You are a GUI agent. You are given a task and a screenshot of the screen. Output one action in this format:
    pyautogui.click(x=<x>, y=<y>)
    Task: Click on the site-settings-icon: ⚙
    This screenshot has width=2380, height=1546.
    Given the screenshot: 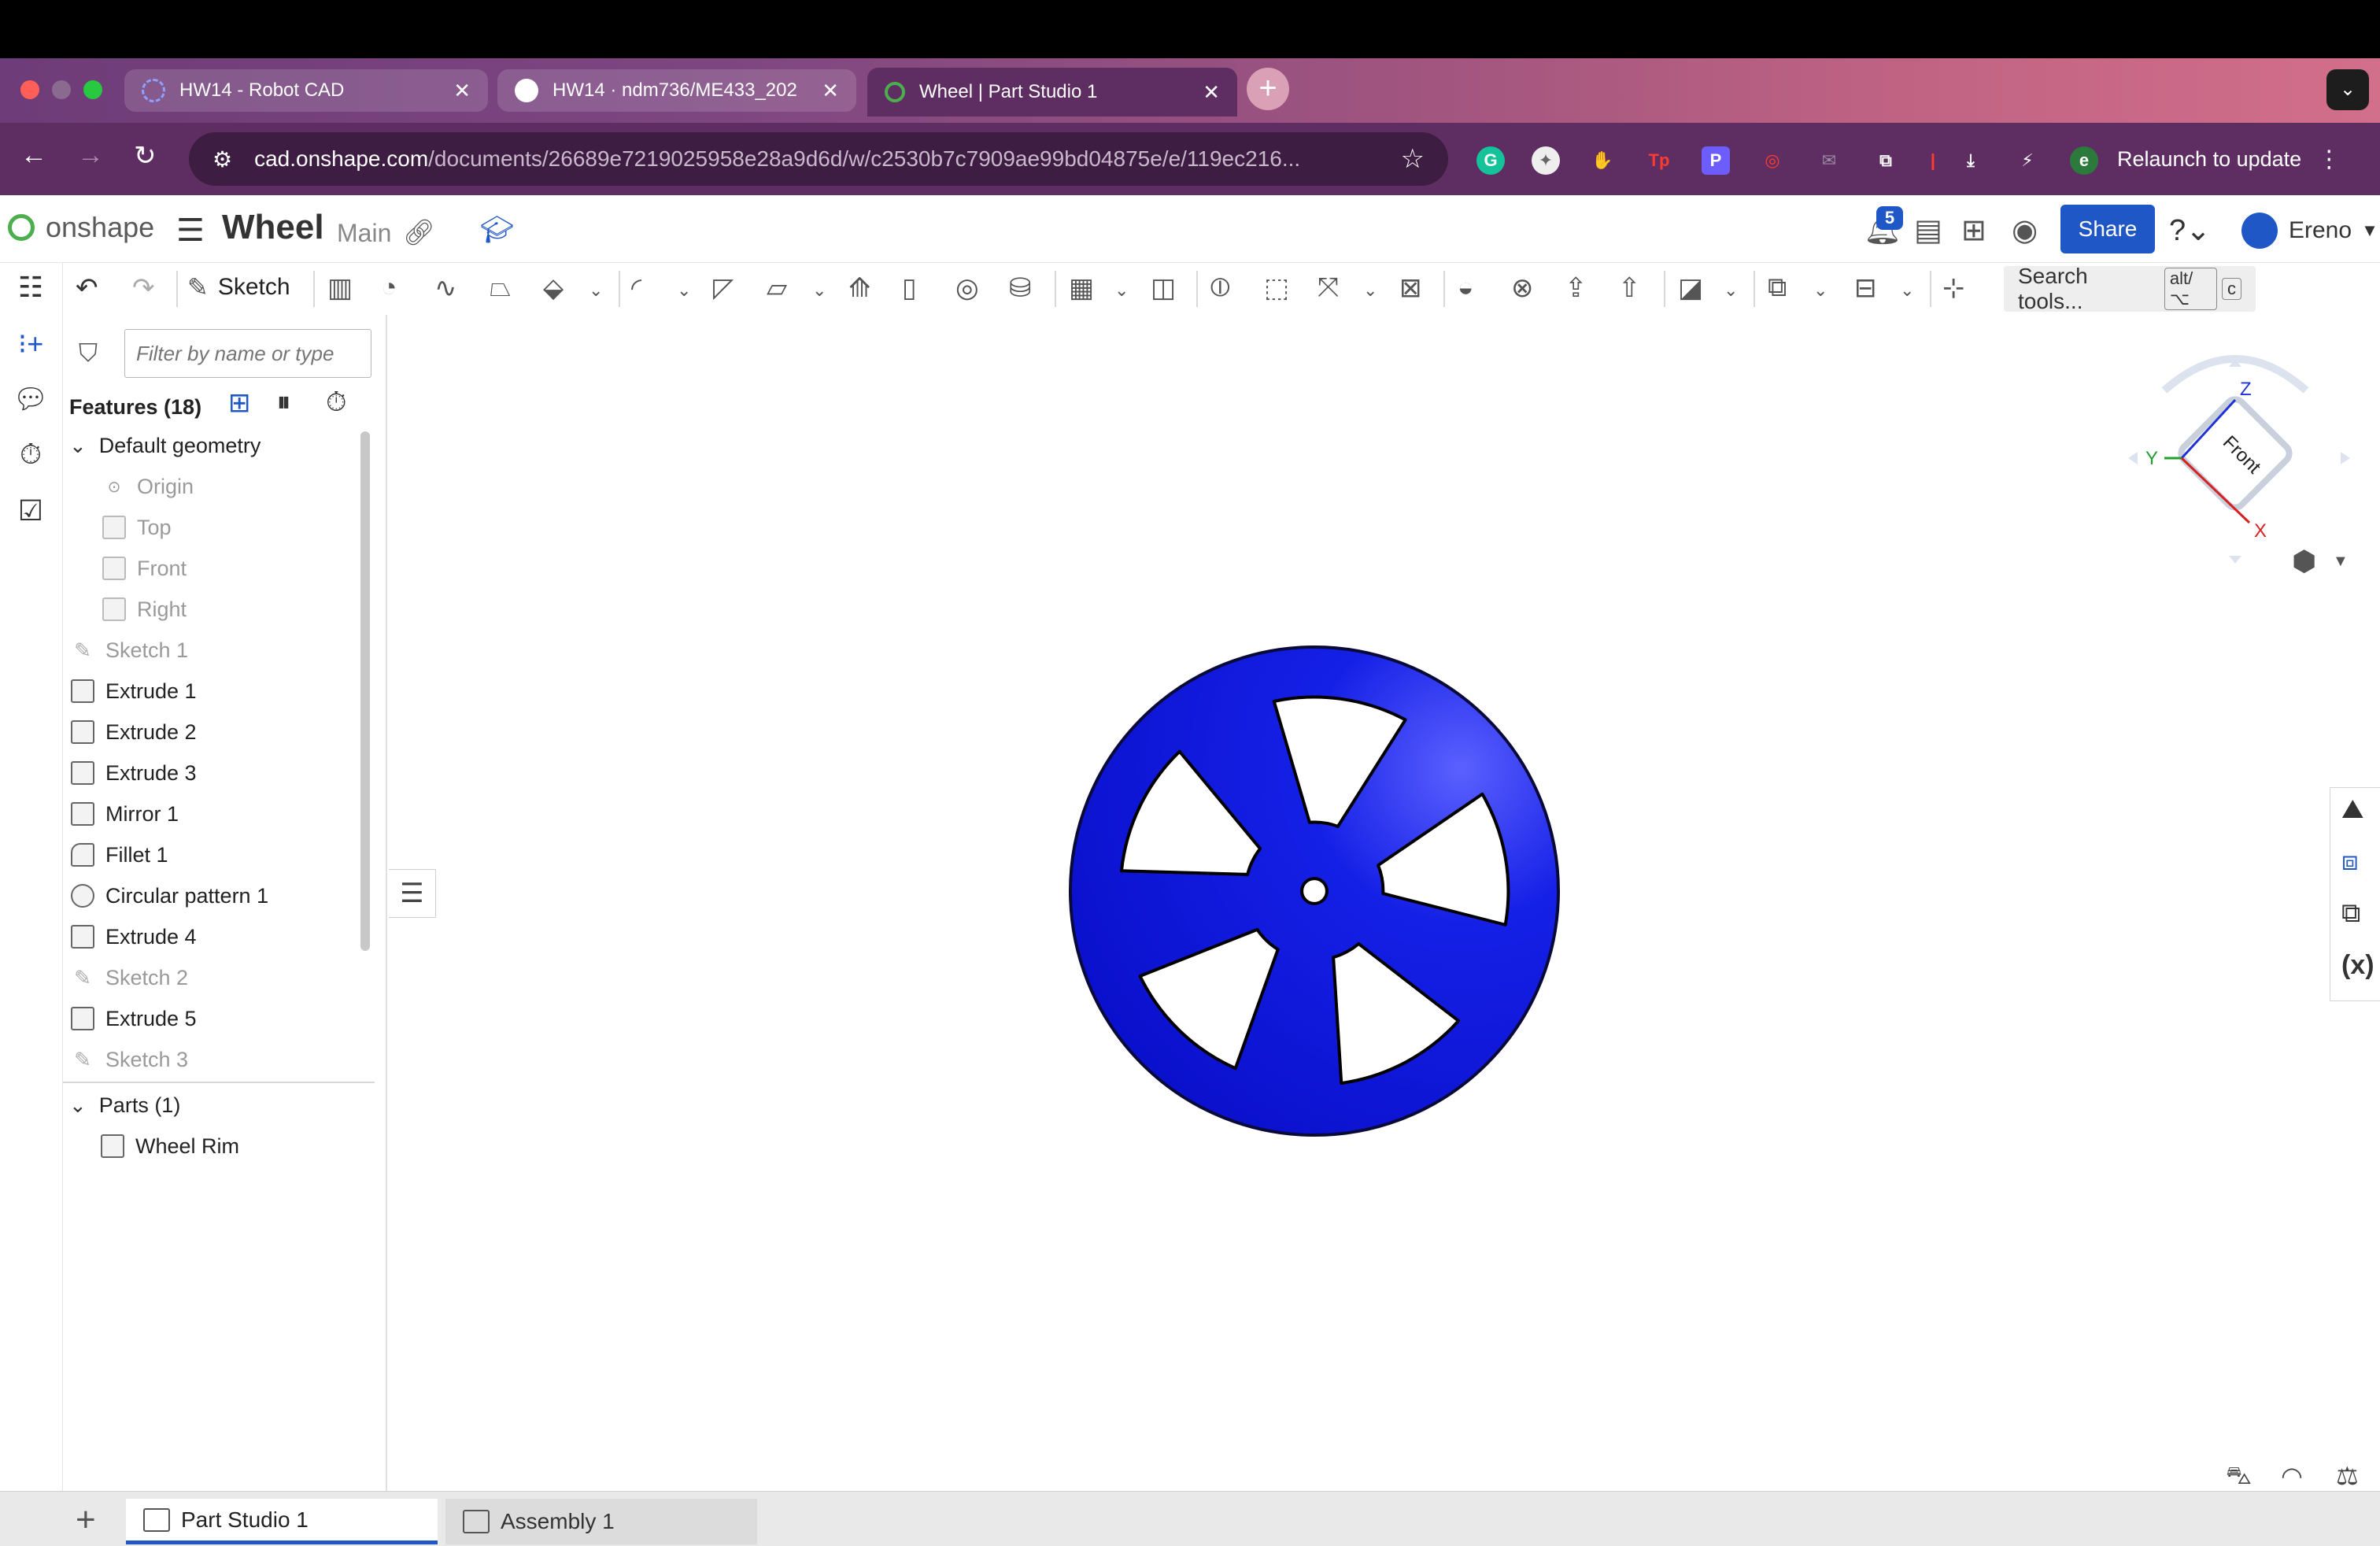 What is the action you would take?
    pyautogui.click(x=222, y=159)
    